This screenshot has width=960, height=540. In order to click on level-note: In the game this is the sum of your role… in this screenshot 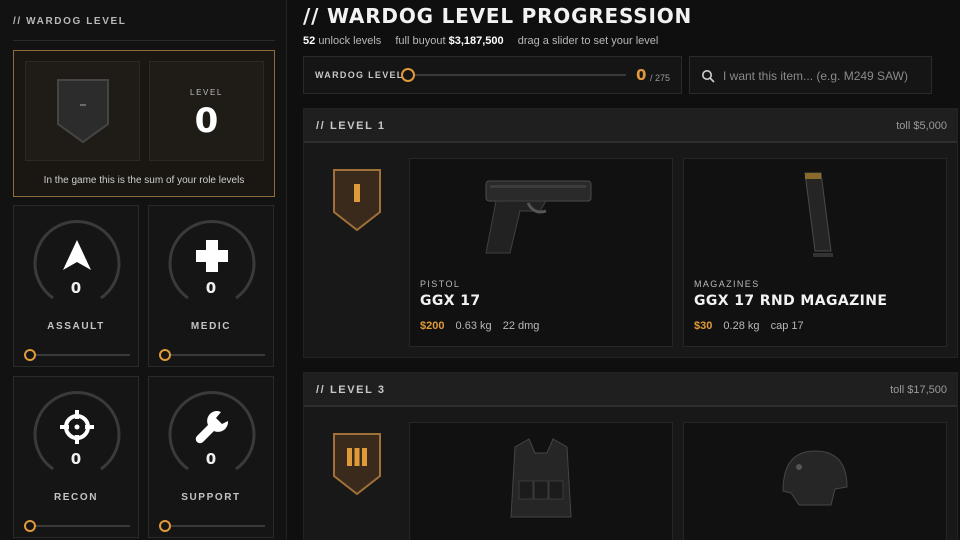, I will do `click(144, 180)`.